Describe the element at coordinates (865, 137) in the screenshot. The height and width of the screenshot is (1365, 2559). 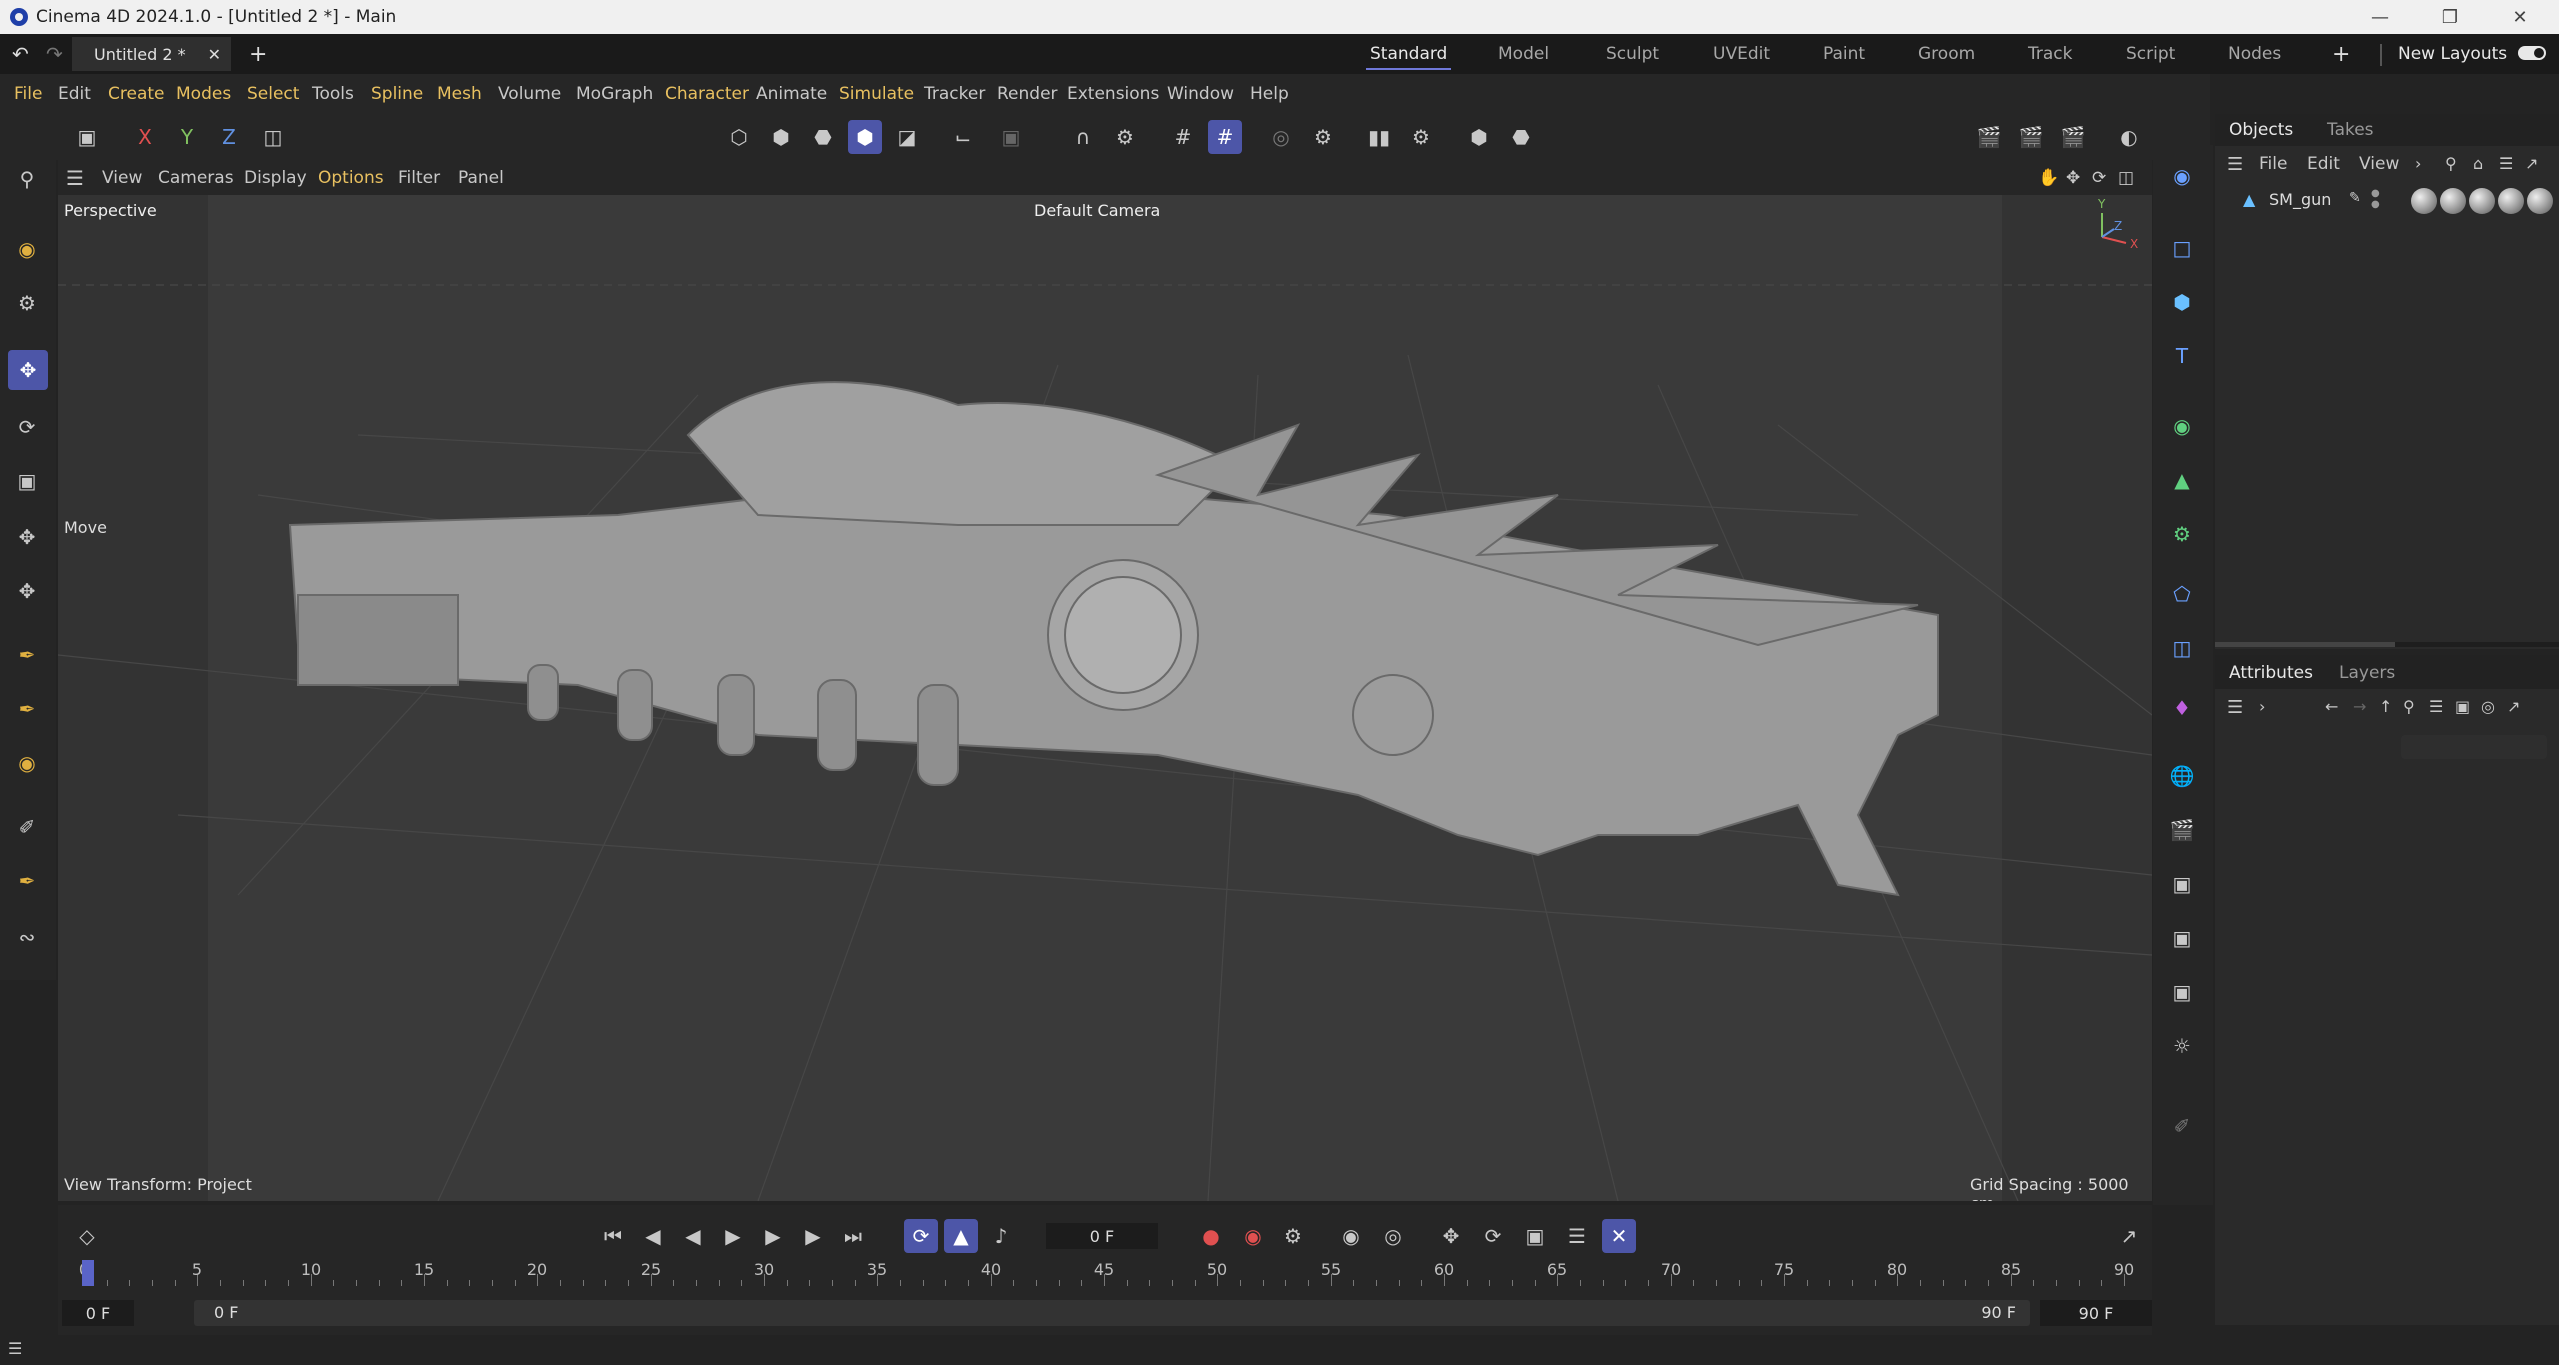
I see `model-mode-icon: ⬢` at that location.